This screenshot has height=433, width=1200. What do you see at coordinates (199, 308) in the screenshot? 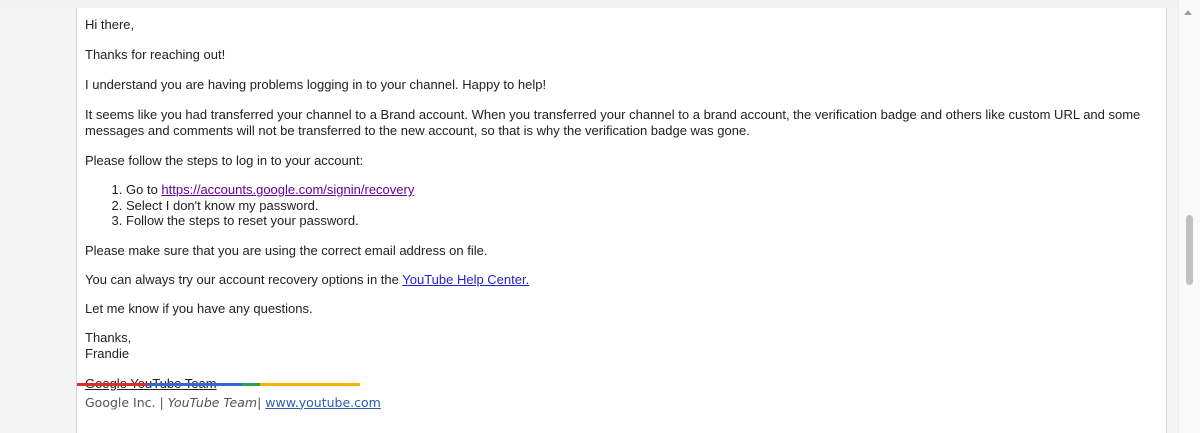
I see `questions-text: Let me know if you have any questions.` at bounding box center [199, 308].